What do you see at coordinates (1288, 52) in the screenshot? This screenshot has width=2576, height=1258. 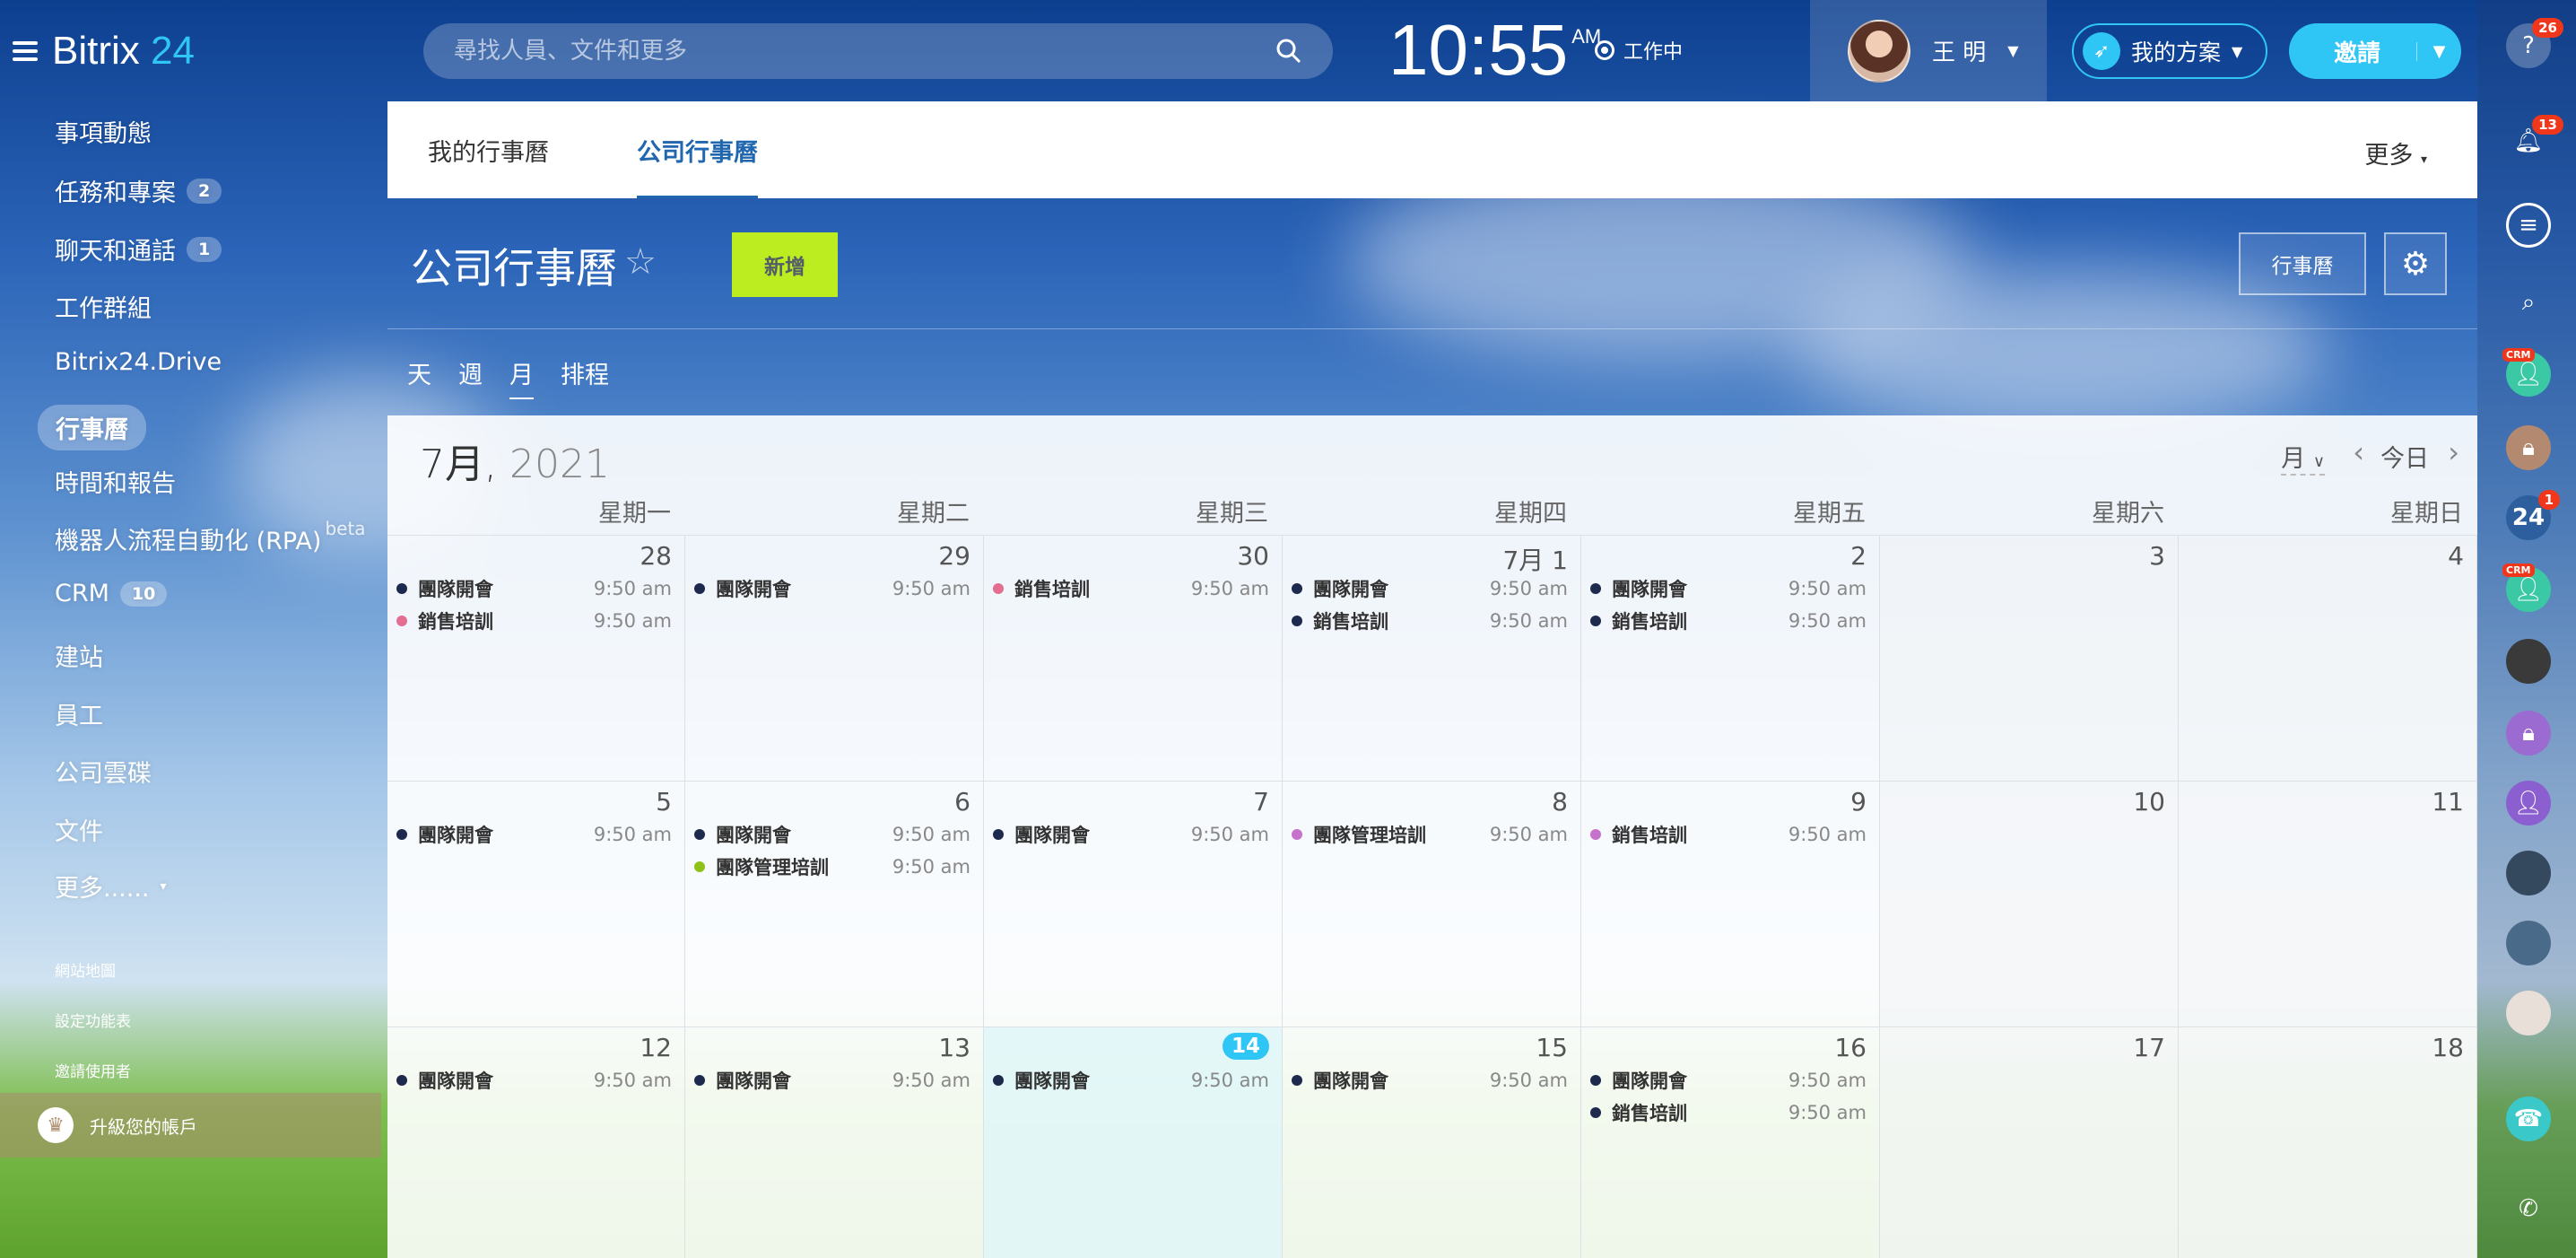 I see `search-icon` at bounding box center [1288, 52].